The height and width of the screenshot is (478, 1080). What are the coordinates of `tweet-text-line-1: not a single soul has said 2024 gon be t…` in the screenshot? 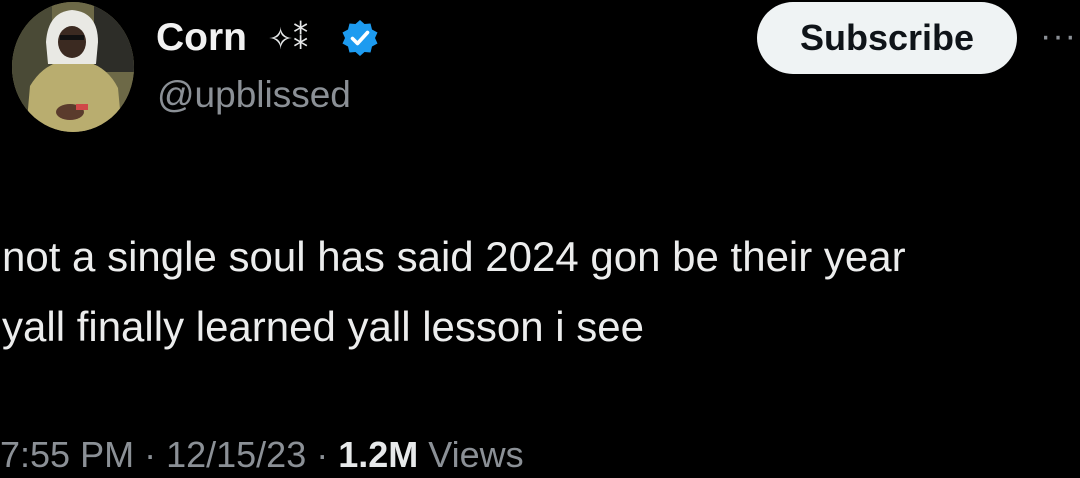 It's located at (454, 256).